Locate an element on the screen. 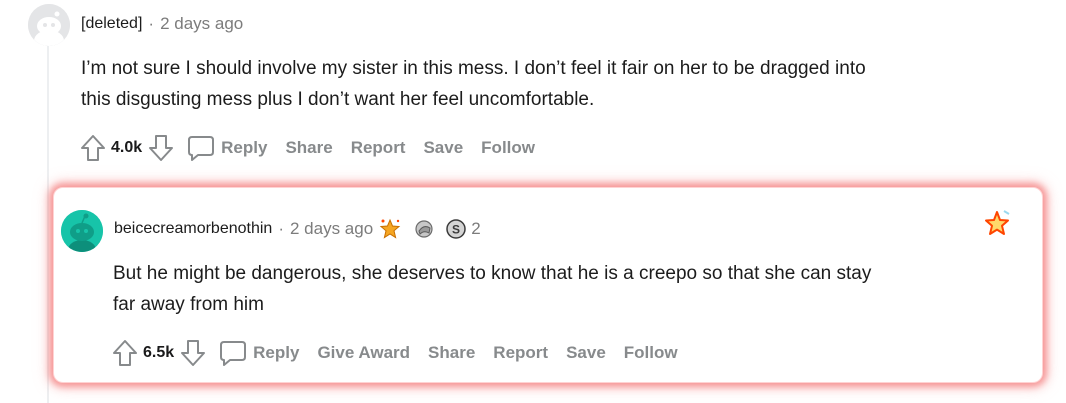  user-avatar is located at coordinates (82, 231).